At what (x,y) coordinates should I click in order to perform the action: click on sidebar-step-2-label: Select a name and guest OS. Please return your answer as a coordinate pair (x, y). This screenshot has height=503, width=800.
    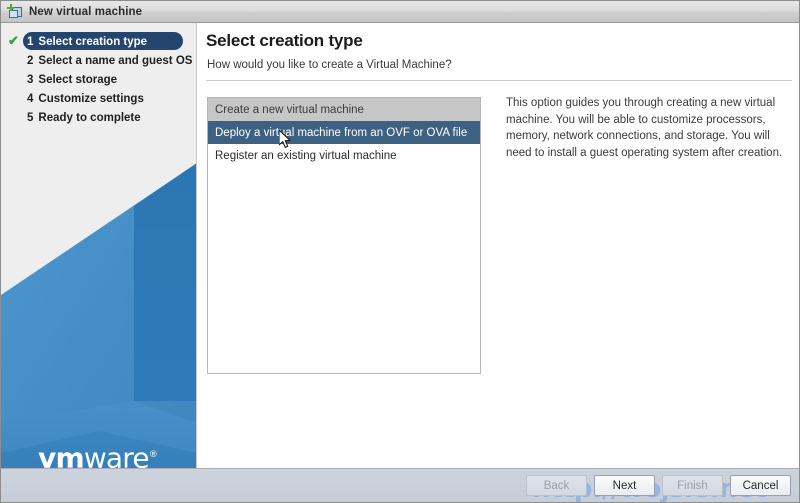
    Looking at the image, I should click on (115, 60).